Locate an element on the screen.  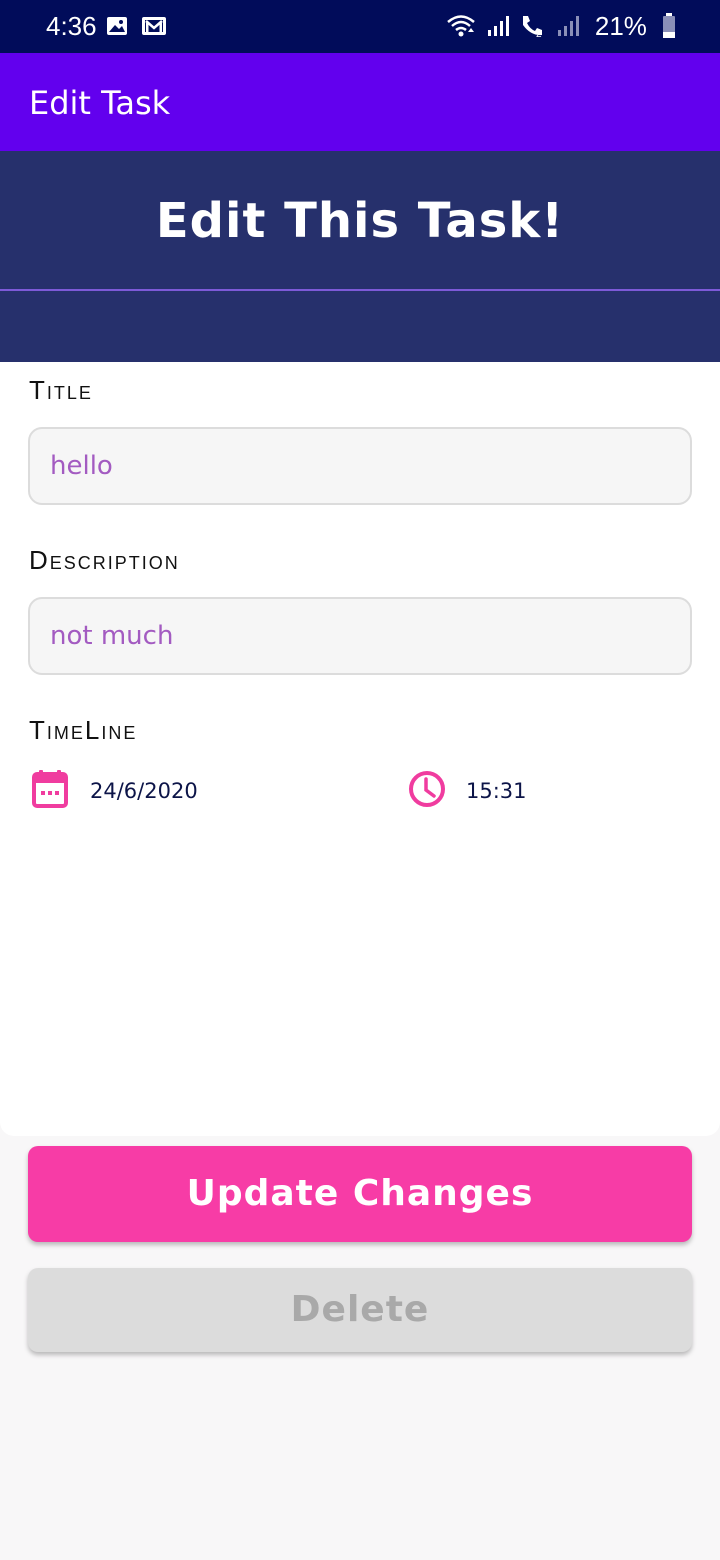
image-icon is located at coordinates (117, 26).